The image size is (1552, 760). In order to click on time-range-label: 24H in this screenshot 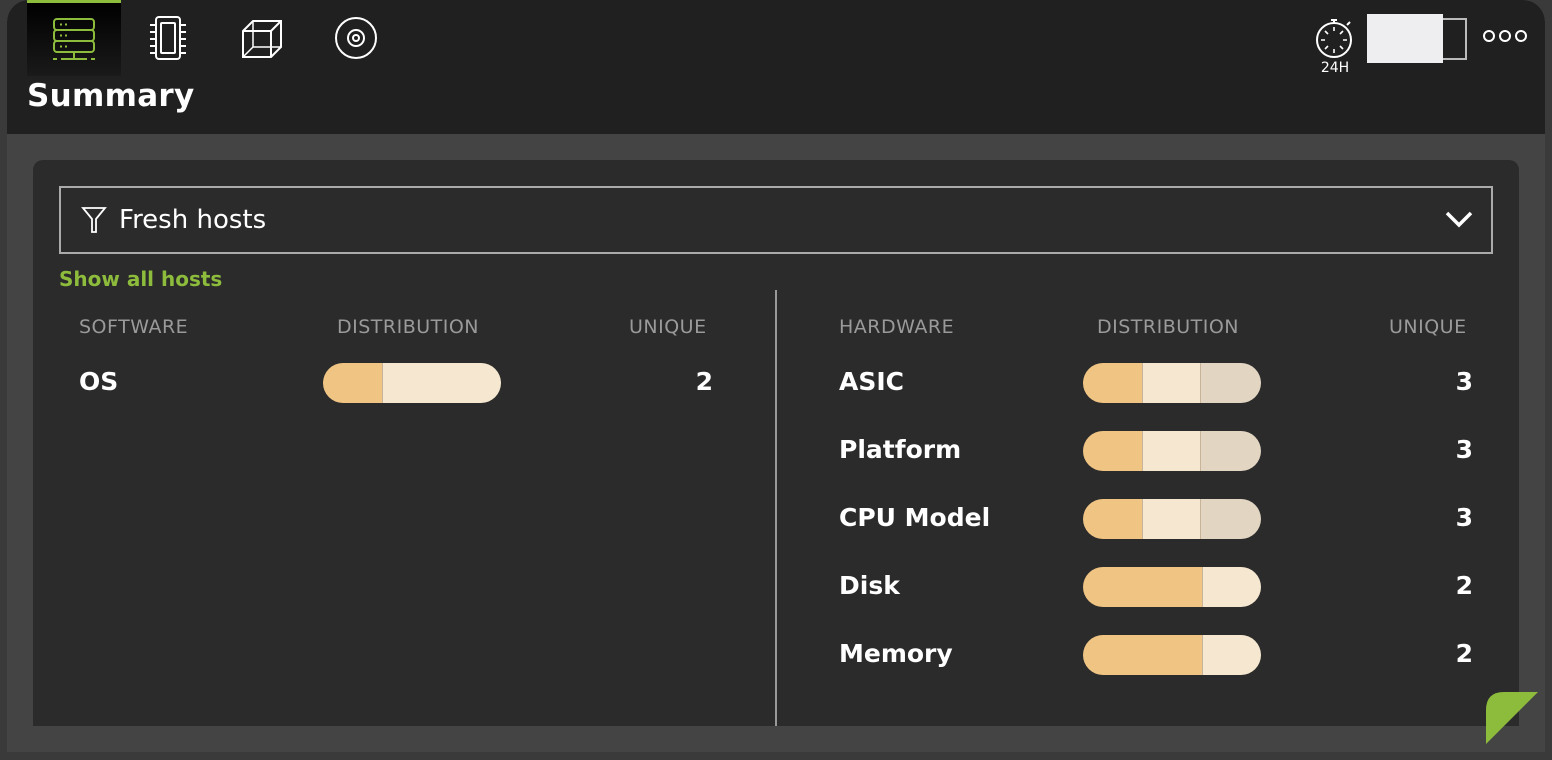, I will do `click(1335, 68)`.